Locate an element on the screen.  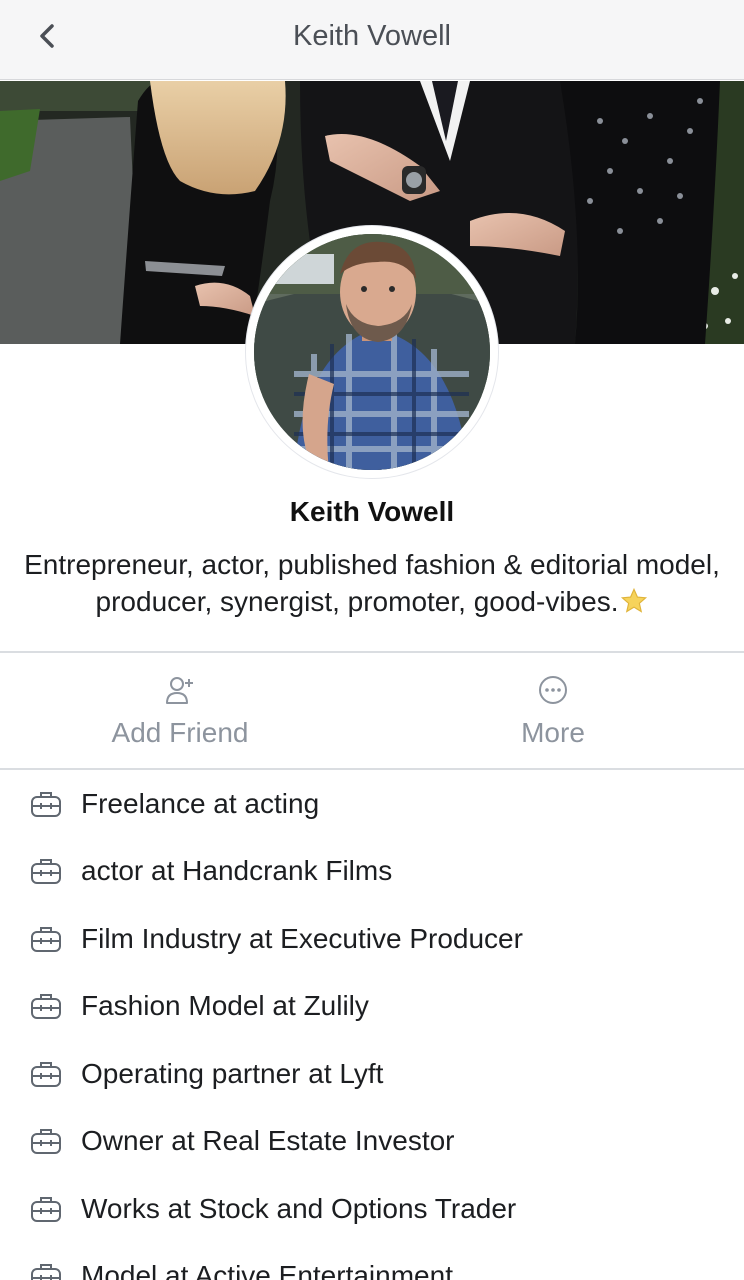
list-item: Film Industry at Executive Producer is located at coordinates (372, 939).